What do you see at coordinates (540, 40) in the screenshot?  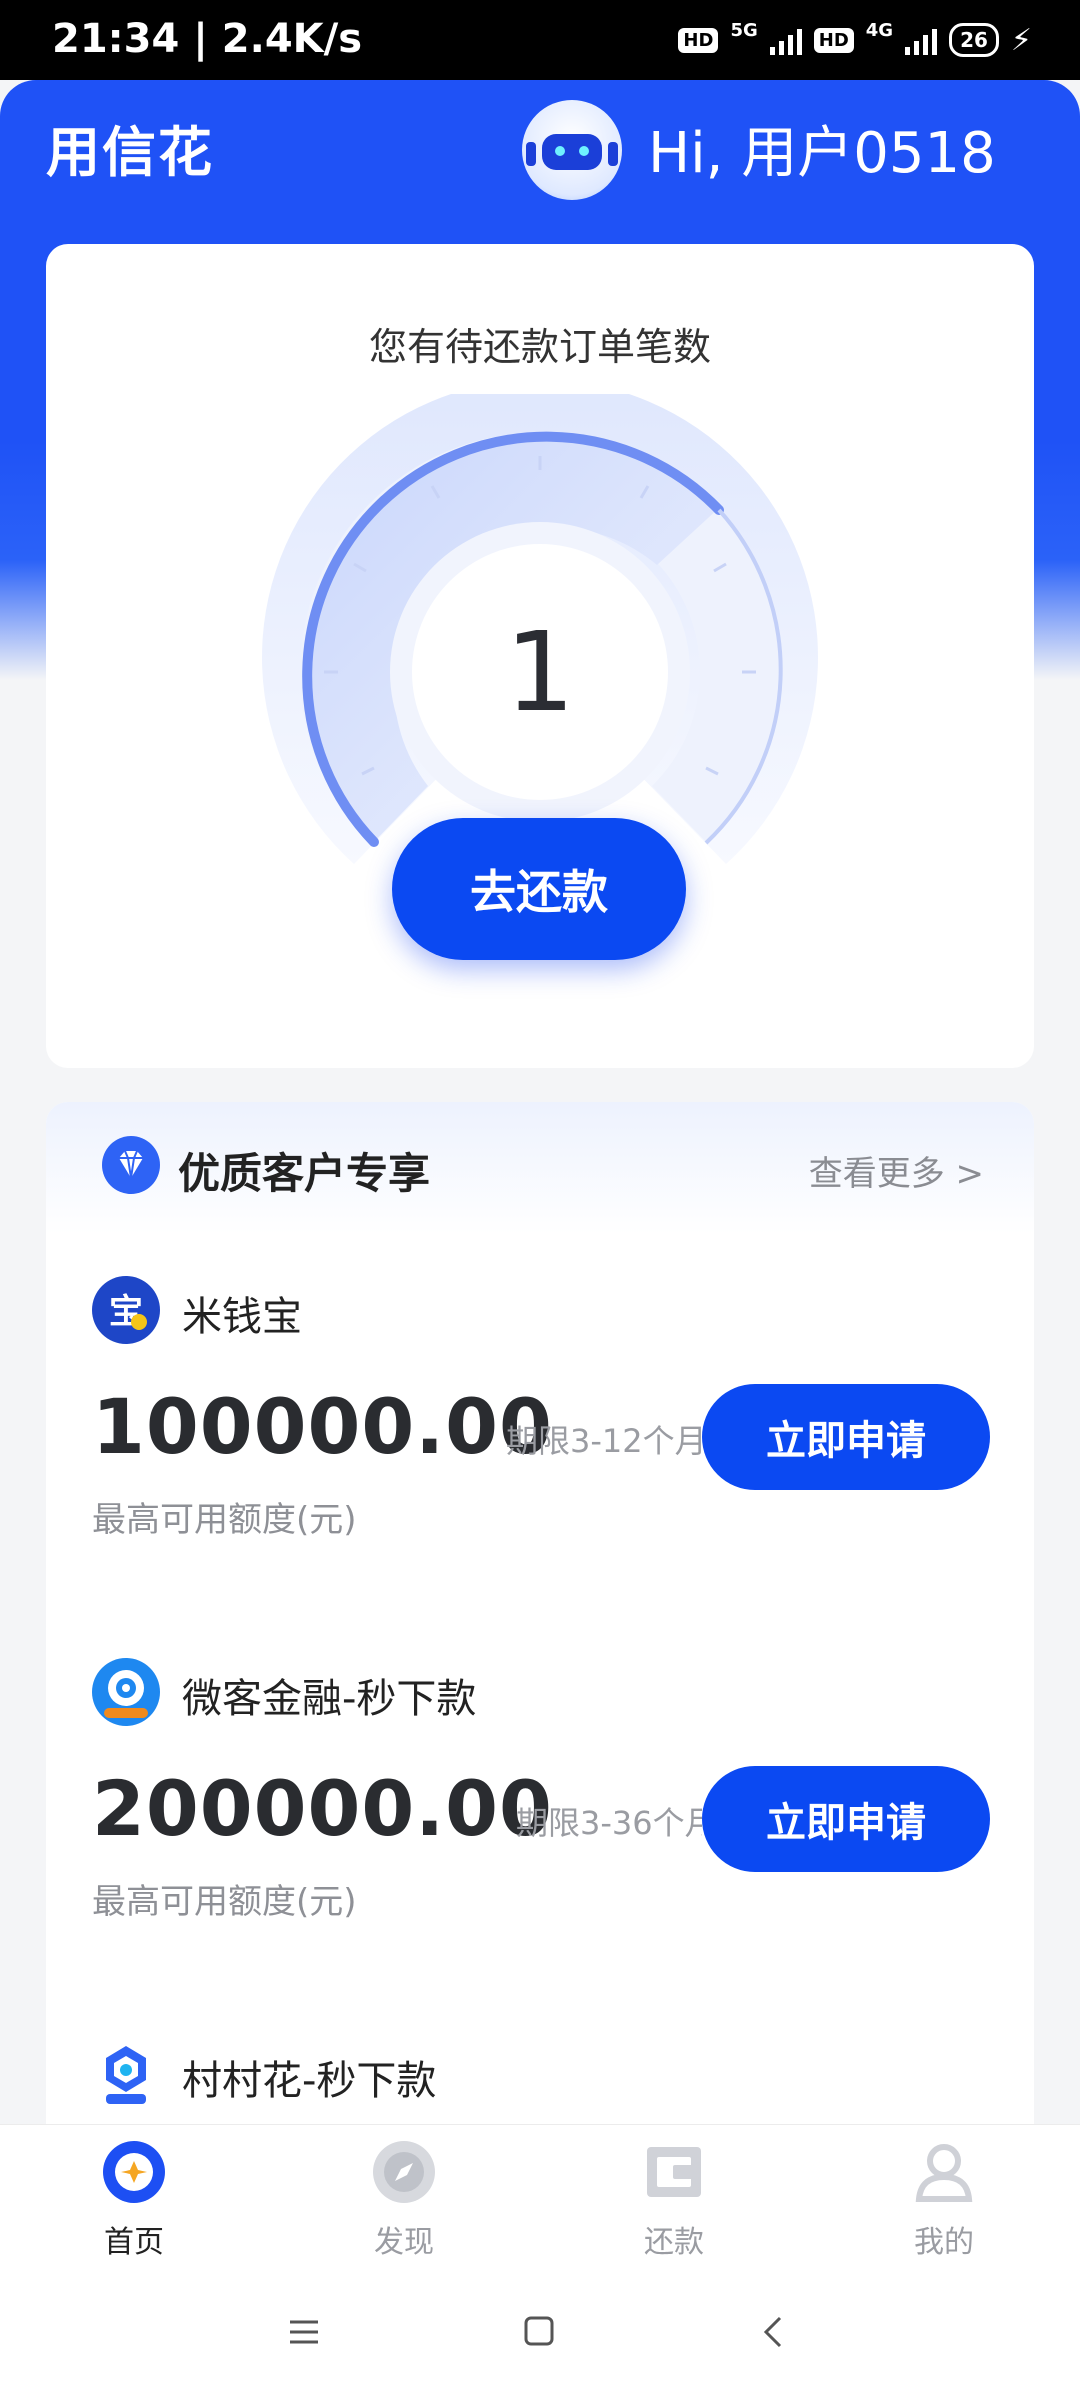 I see `status-bar: 21:34 | 2.4K/s HD 5G HD 4G 26 ⚡` at bounding box center [540, 40].